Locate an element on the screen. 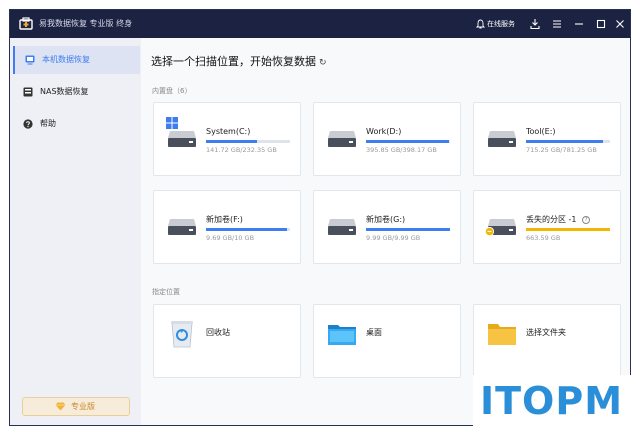  drive-name: System(C:) is located at coordinates (228, 131).